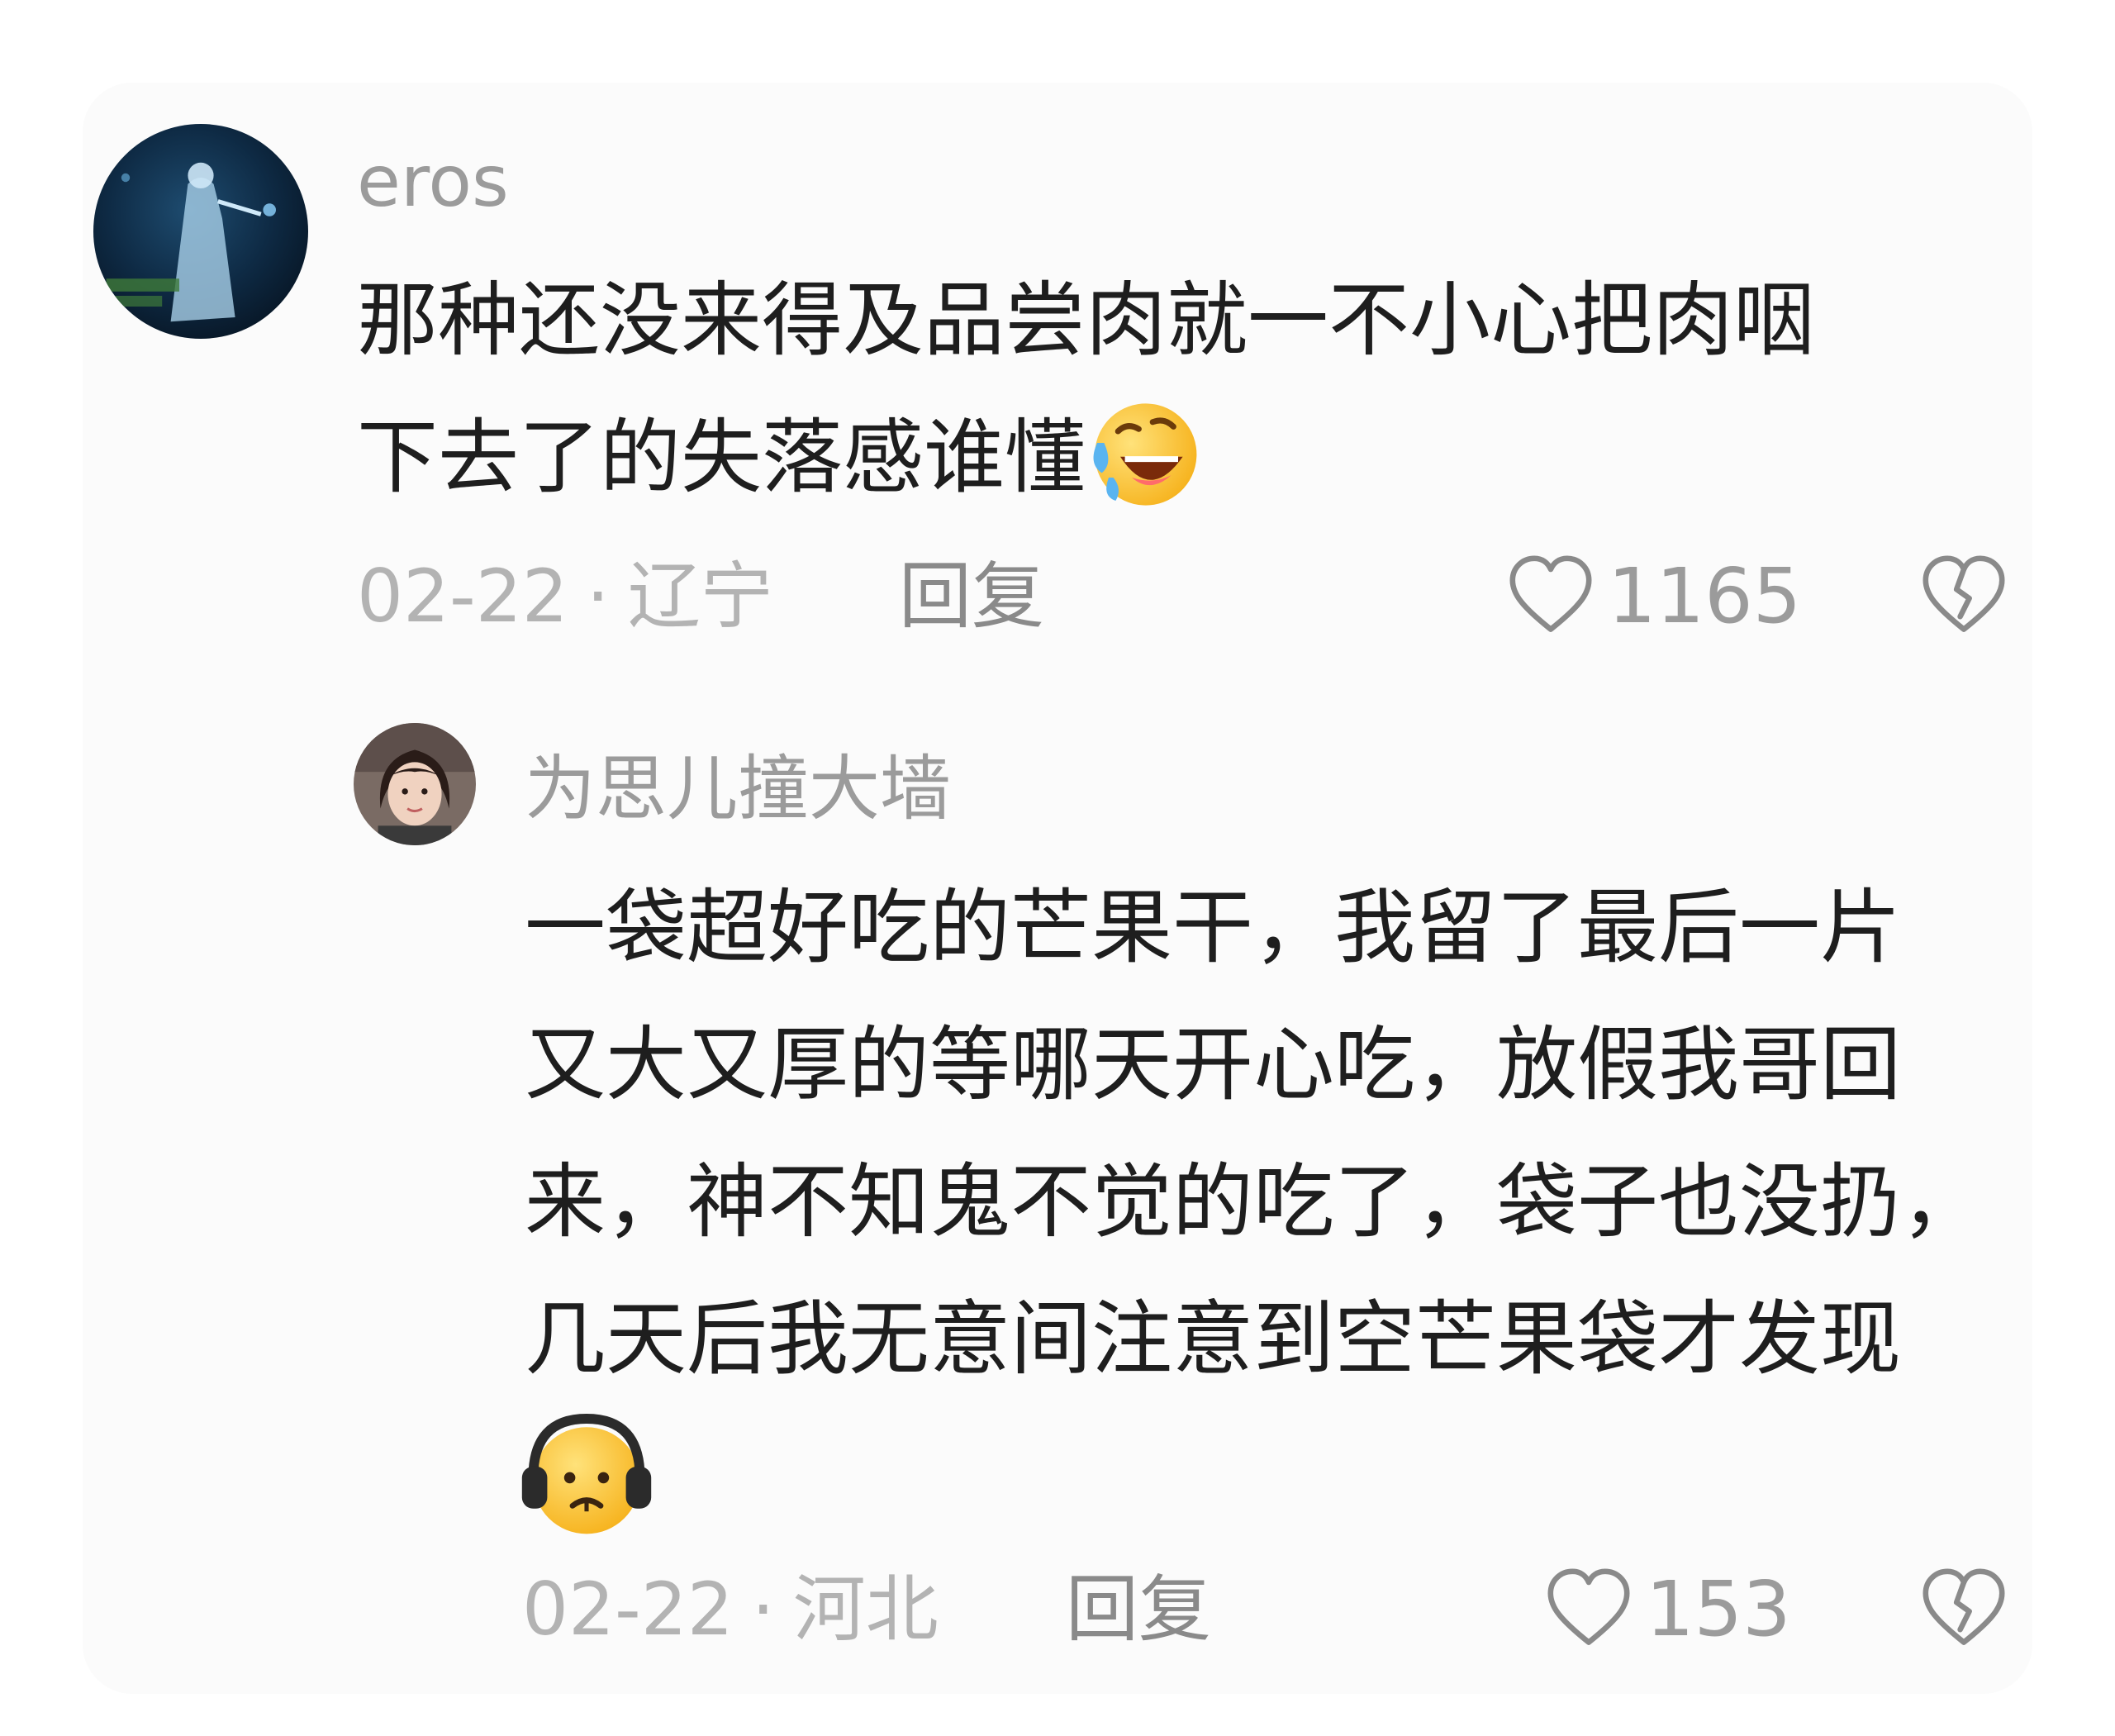 Image resolution: width=2115 pixels, height=1736 pixels. What do you see at coordinates (1086, 320) in the screenshot?
I see `comment-line: 那种还没来得及品尝肉就一不小心把肉咽` at bounding box center [1086, 320].